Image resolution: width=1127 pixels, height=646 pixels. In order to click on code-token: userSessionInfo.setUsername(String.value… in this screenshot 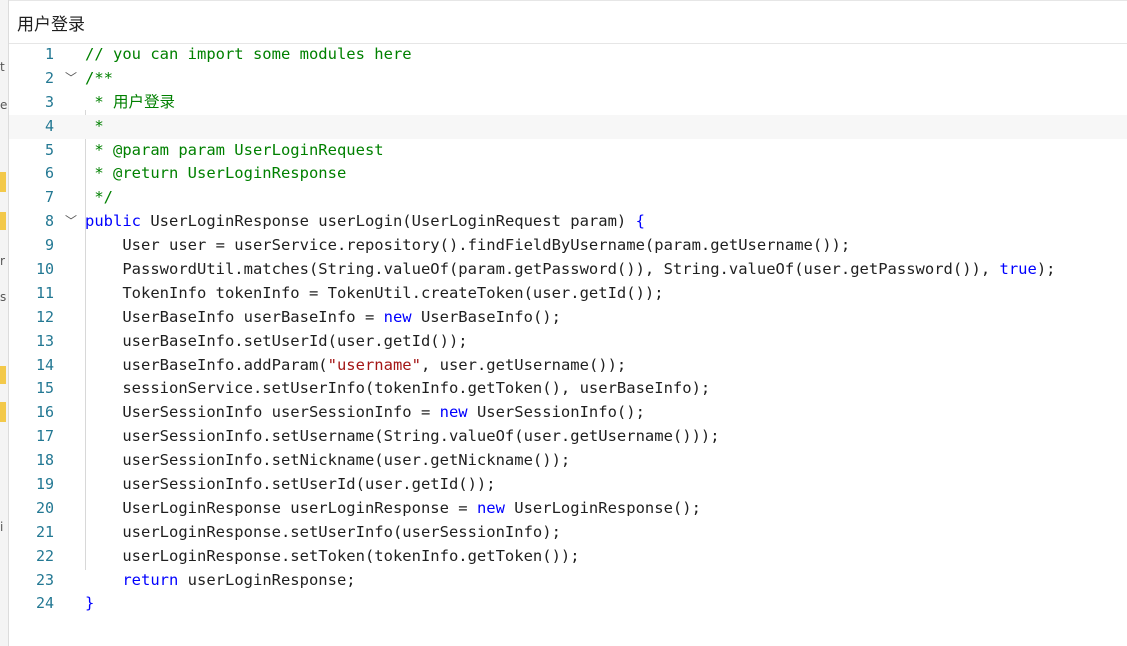, I will do `click(402, 436)`.